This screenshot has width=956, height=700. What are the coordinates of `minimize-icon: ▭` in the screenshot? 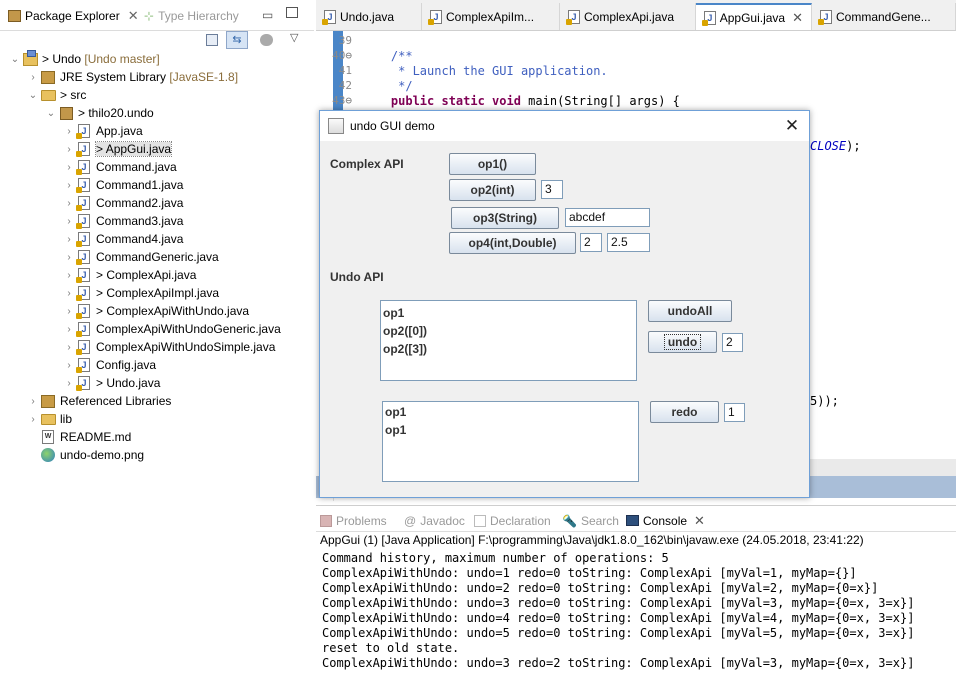 It's located at (267, 15).